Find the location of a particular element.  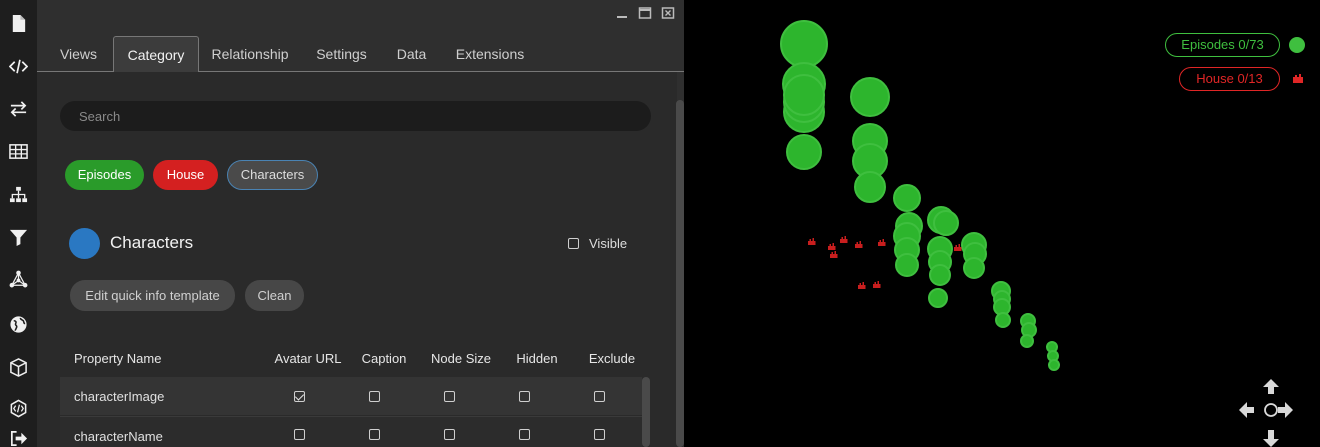

hierarchy-icon is located at coordinates (18, 194).